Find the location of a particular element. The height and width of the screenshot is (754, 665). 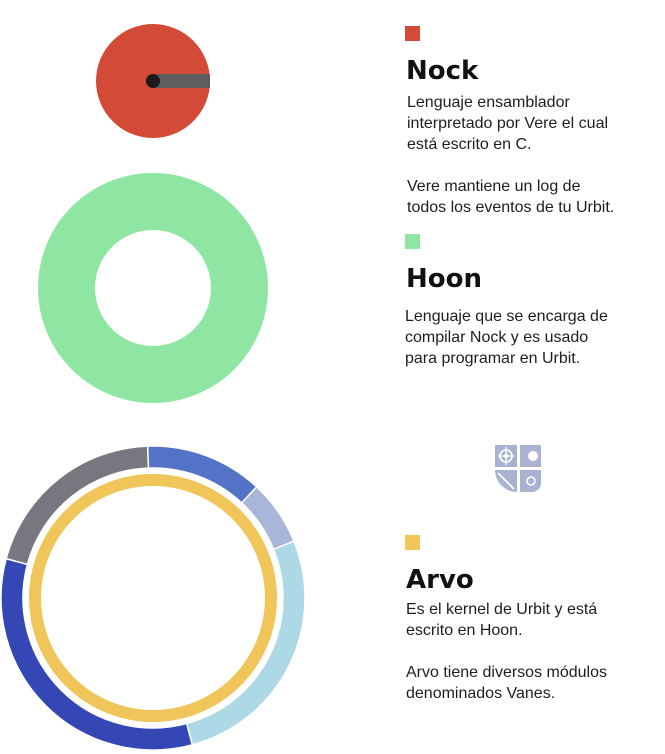

hoon-legend-swatch is located at coordinates (412, 241).